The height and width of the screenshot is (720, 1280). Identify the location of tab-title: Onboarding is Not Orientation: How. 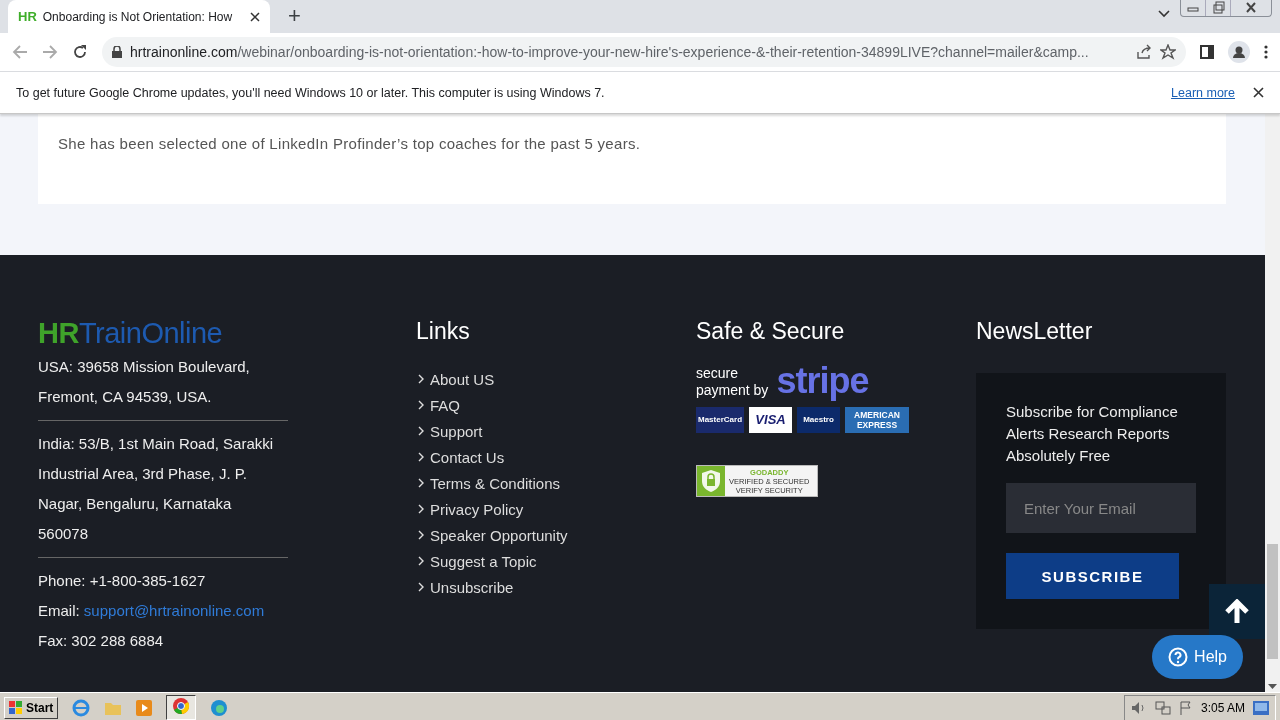
(138, 16).